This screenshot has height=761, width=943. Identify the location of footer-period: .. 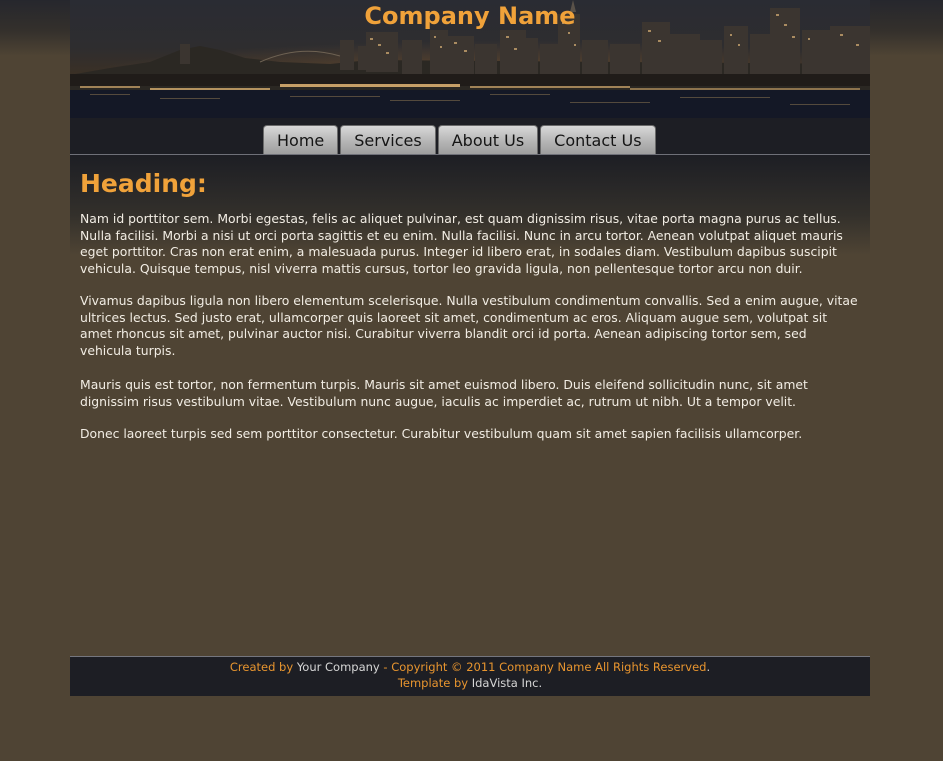
(708, 667).